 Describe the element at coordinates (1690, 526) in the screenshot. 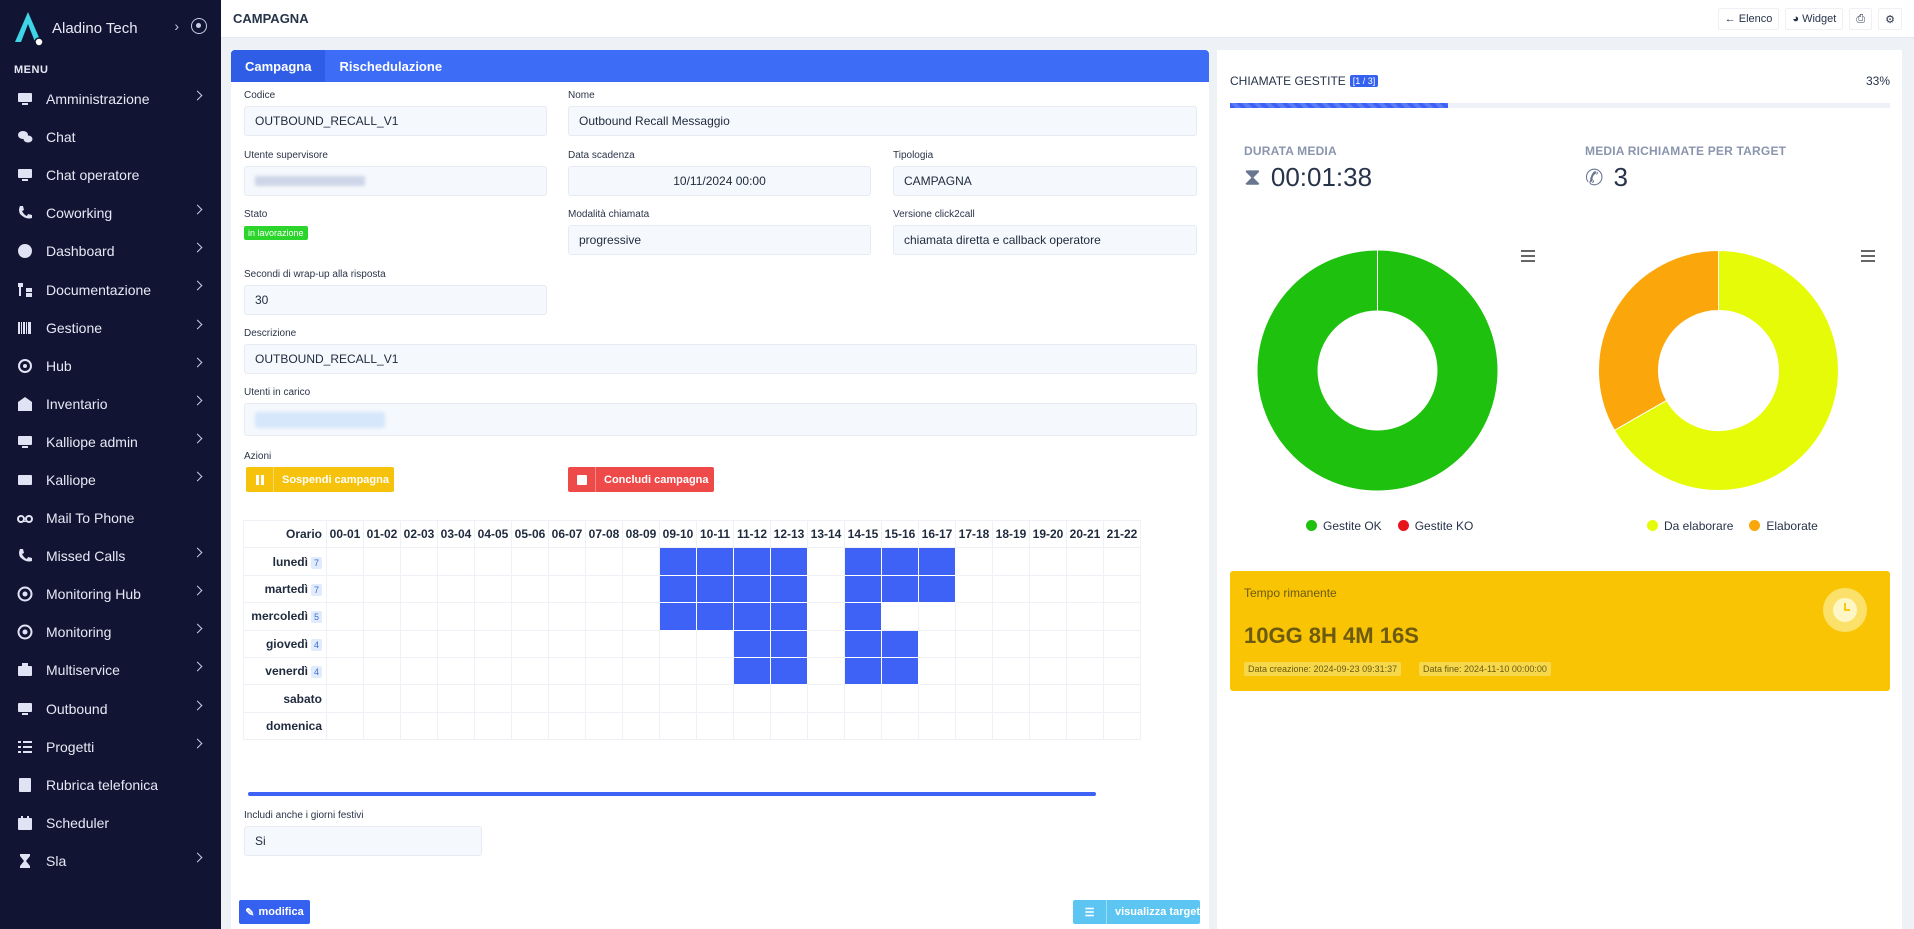

I see `legend-item: Da elaborare` at that location.